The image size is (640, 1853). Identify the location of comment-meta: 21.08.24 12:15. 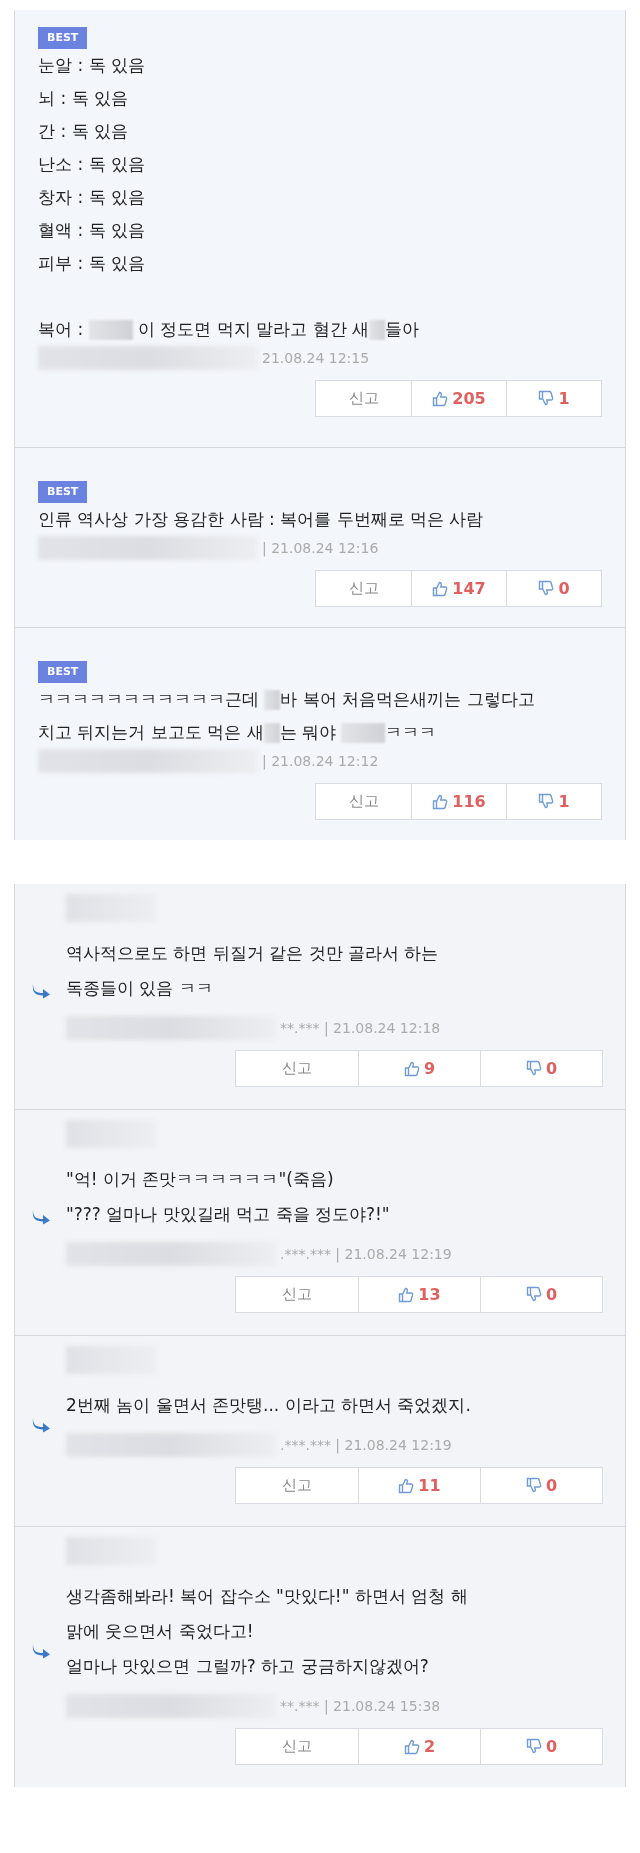
(316, 358).